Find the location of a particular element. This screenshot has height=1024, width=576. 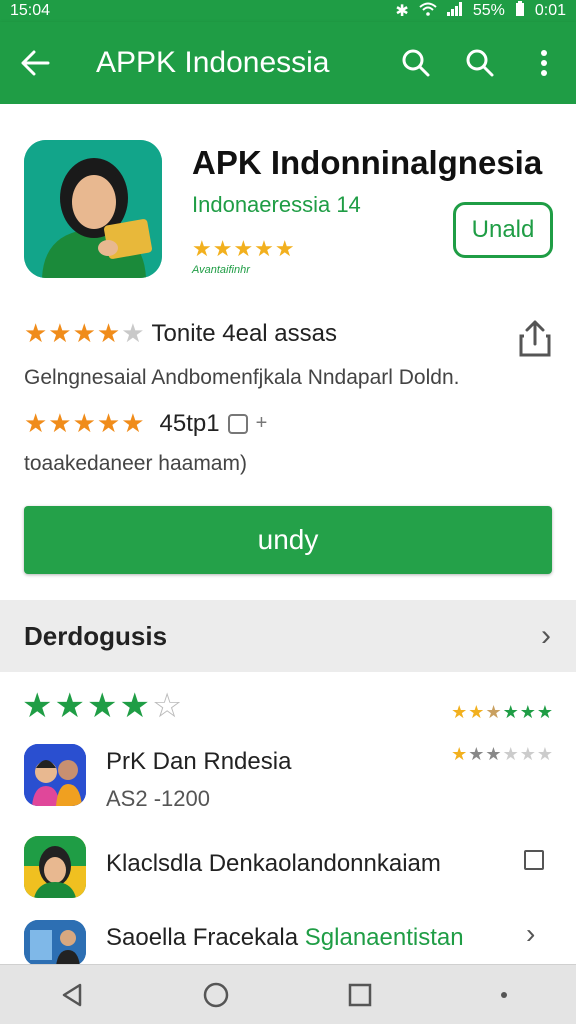

developer-name: Indonaeressia 14 is located at coordinates (276, 205).